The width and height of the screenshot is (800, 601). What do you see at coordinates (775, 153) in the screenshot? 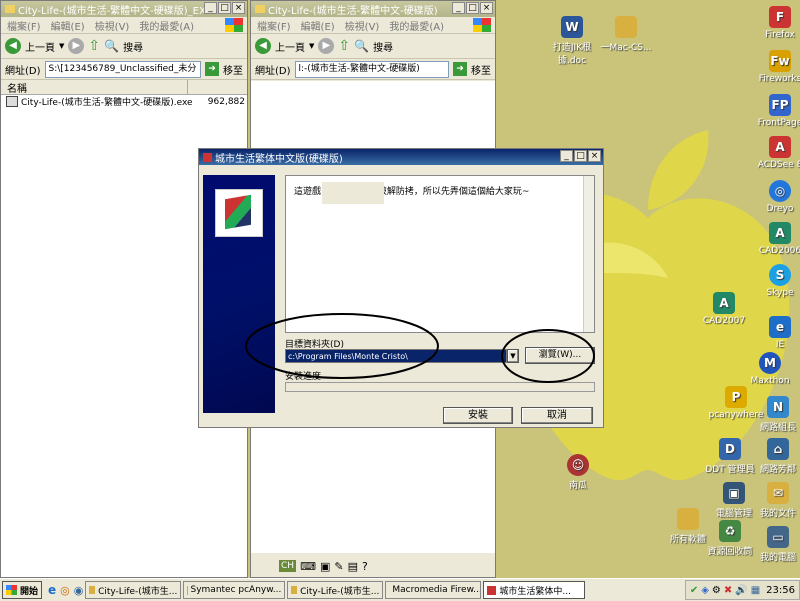
I see `desktop-icon-acdsee: AACDSee 8` at bounding box center [775, 153].